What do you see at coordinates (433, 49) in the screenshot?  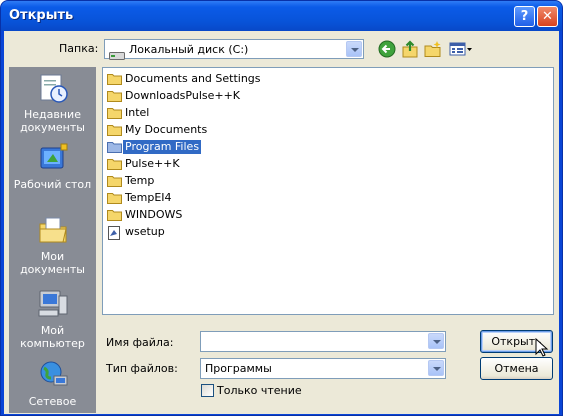 I see `new-folder-icon` at bounding box center [433, 49].